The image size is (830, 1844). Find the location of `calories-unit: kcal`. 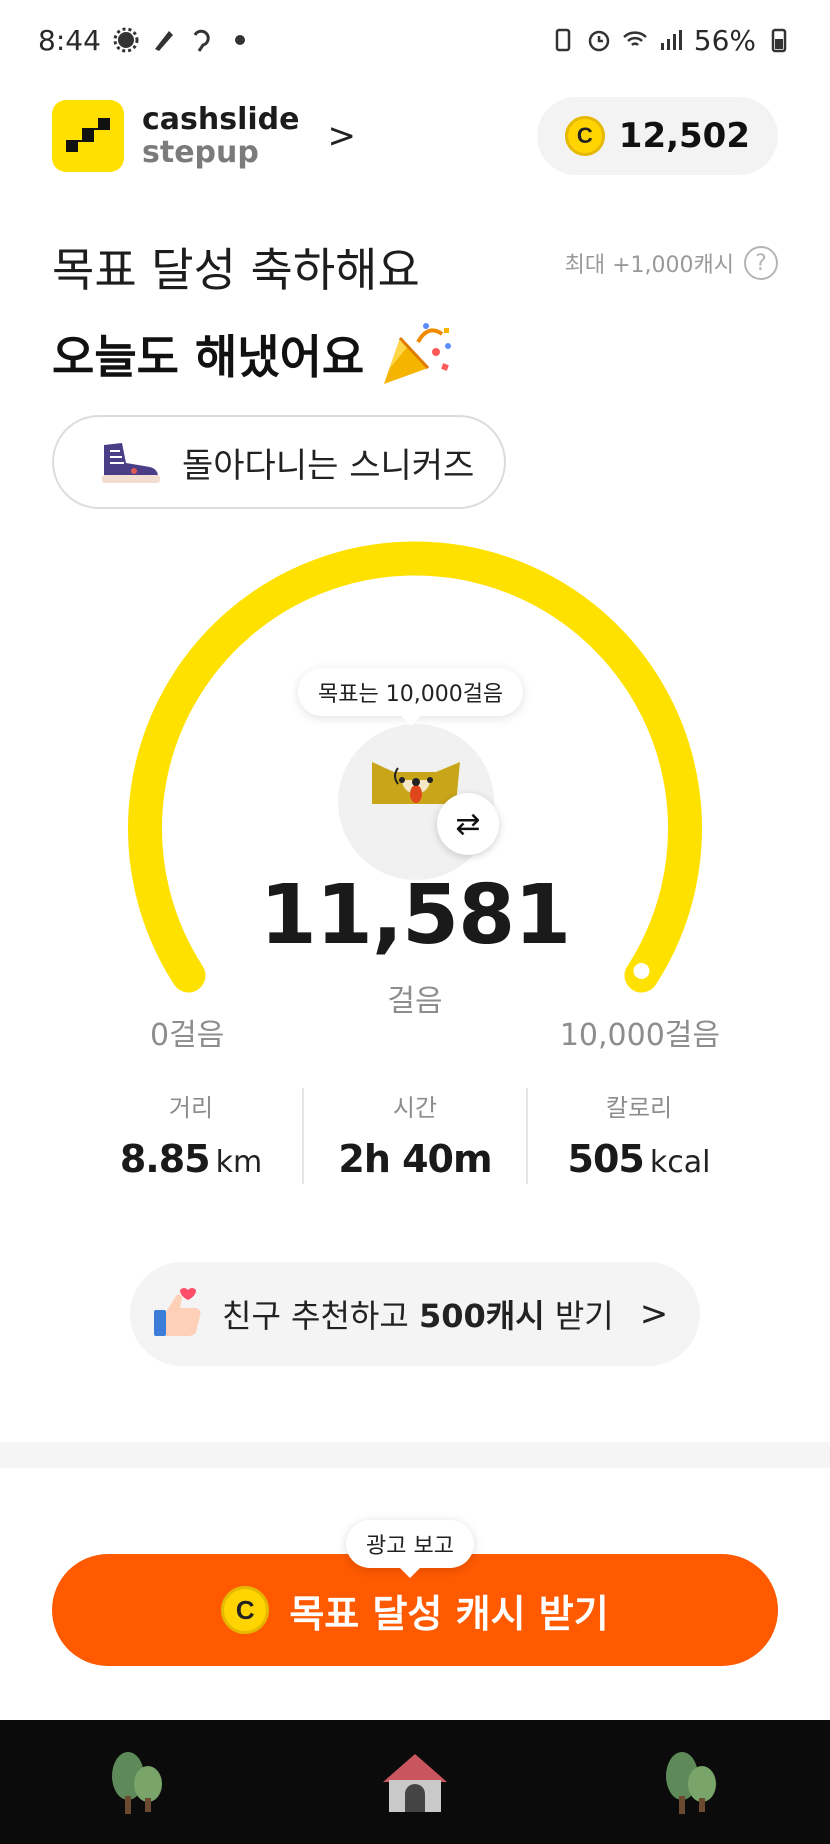

calories-unit: kcal is located at coordinates (680, 1162).